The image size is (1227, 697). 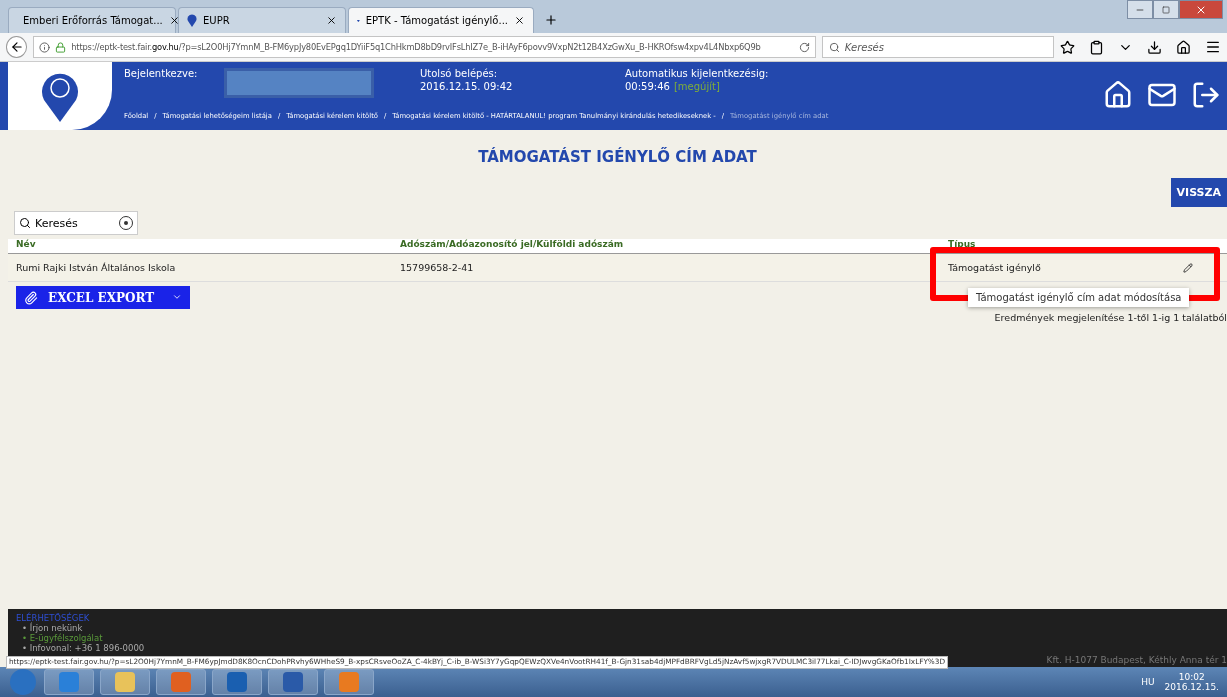 I want to click on star-icon, so click(x=1067, y=47).